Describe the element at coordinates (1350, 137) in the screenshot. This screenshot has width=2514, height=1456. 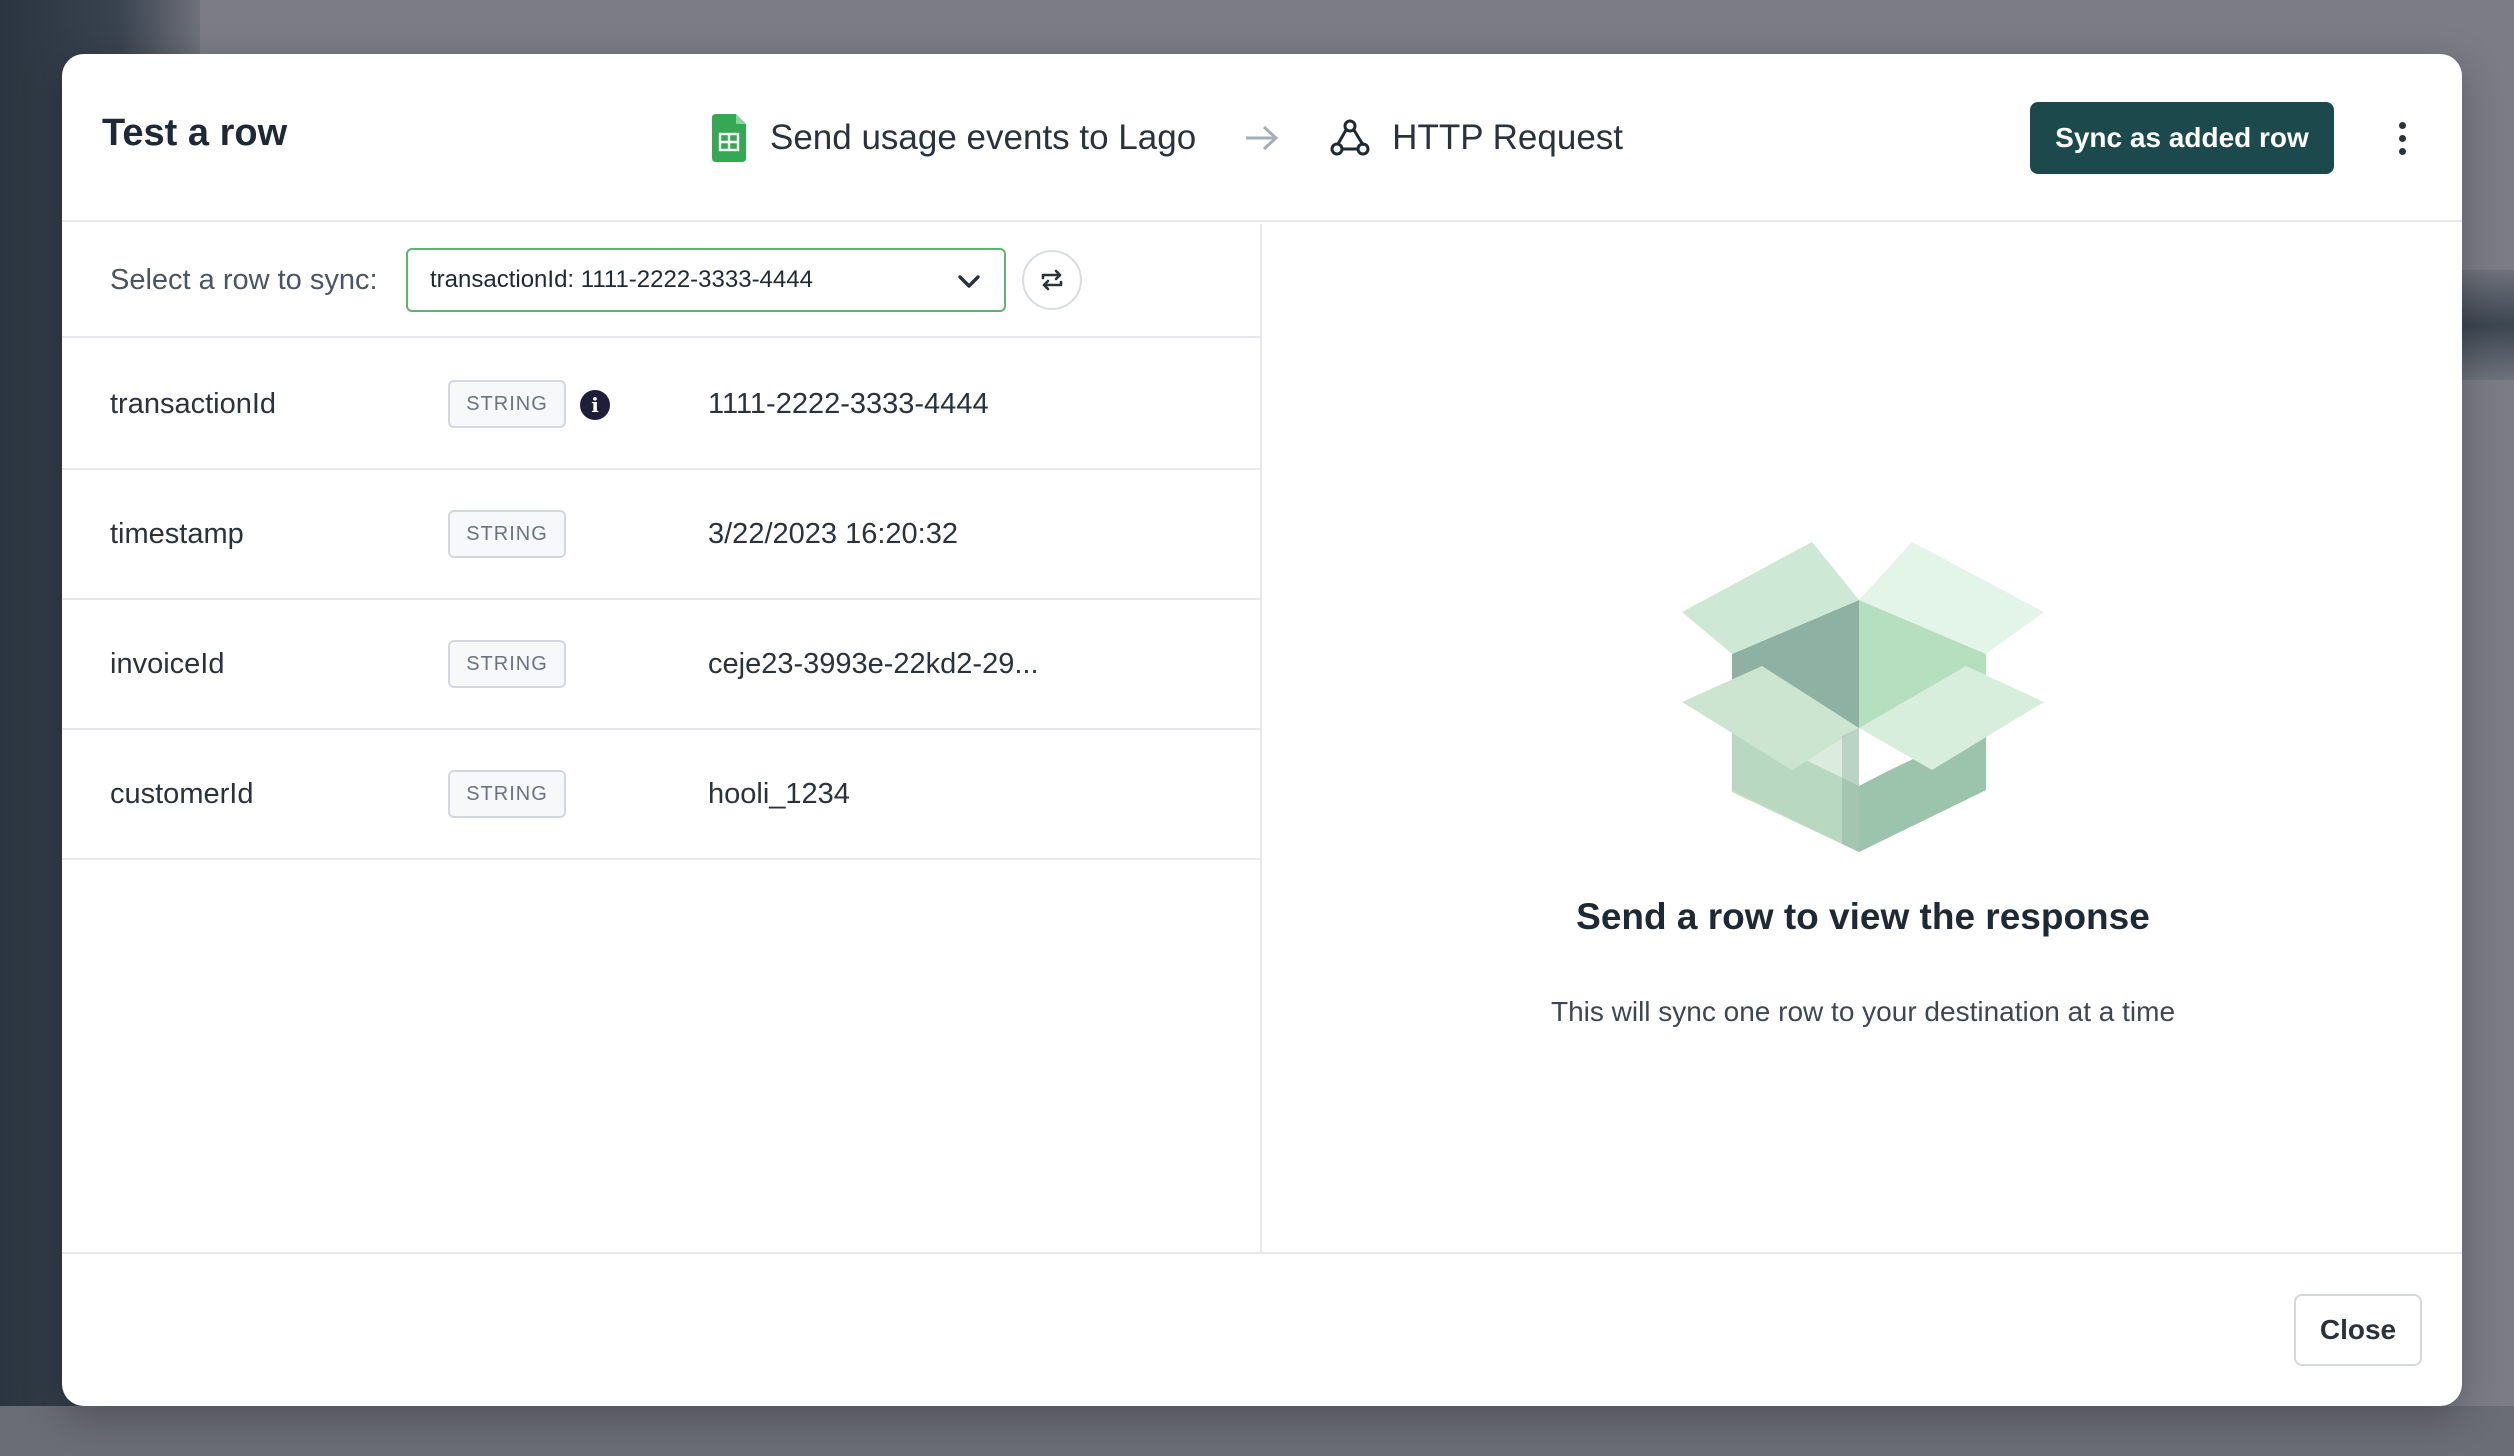
I see `webhook-icon` at that location.